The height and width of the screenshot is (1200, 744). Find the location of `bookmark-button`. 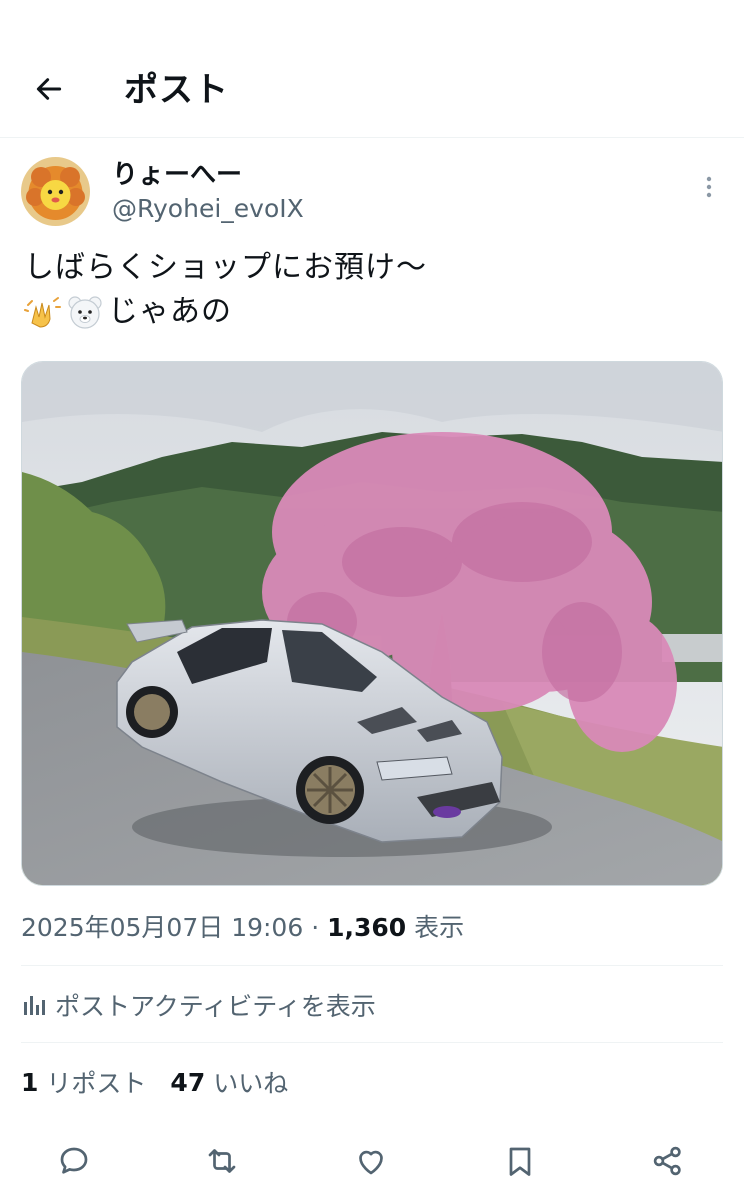

bookmark-button is located at coordinates (520, 1161).